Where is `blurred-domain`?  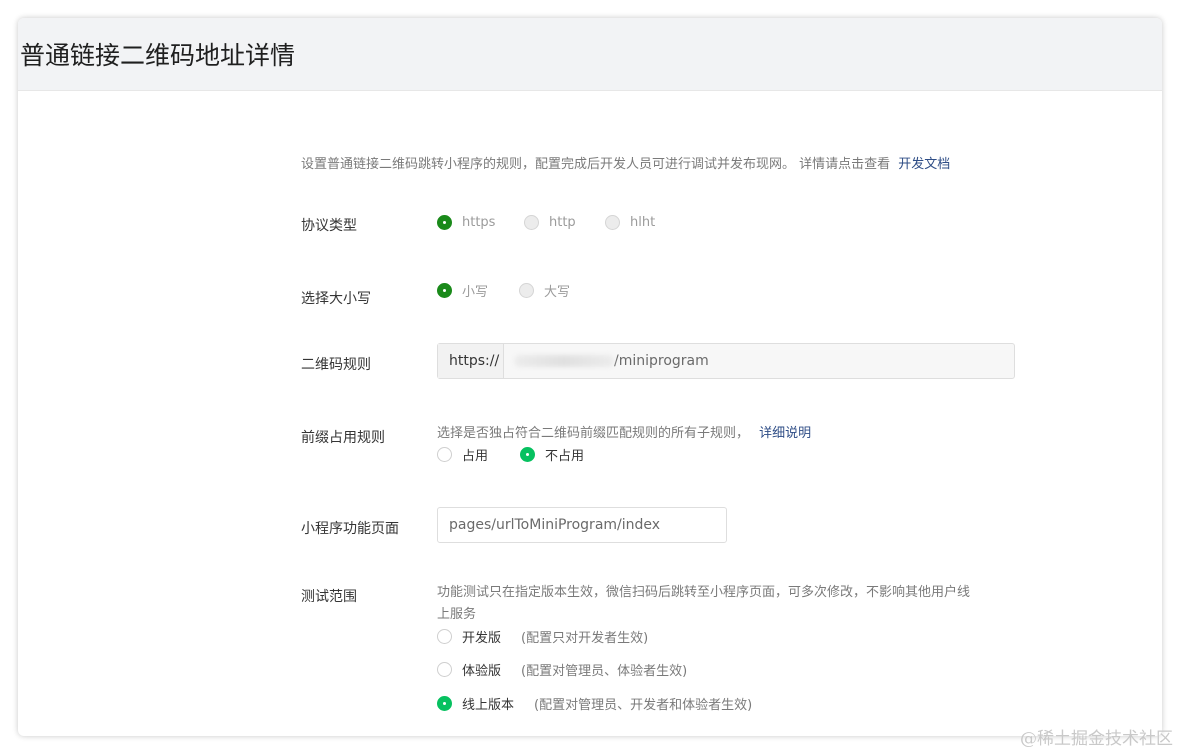 blurred-domain is located at coordinates (564, 361).